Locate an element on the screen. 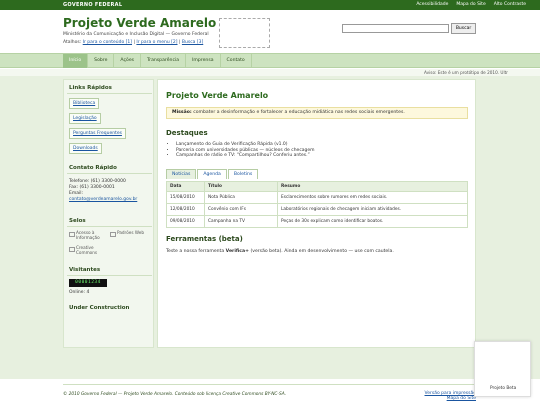 The height and width of the screenshot is (405, 540). beta-heading: Ferramentas (beta) is located at coordinates (204, 239).